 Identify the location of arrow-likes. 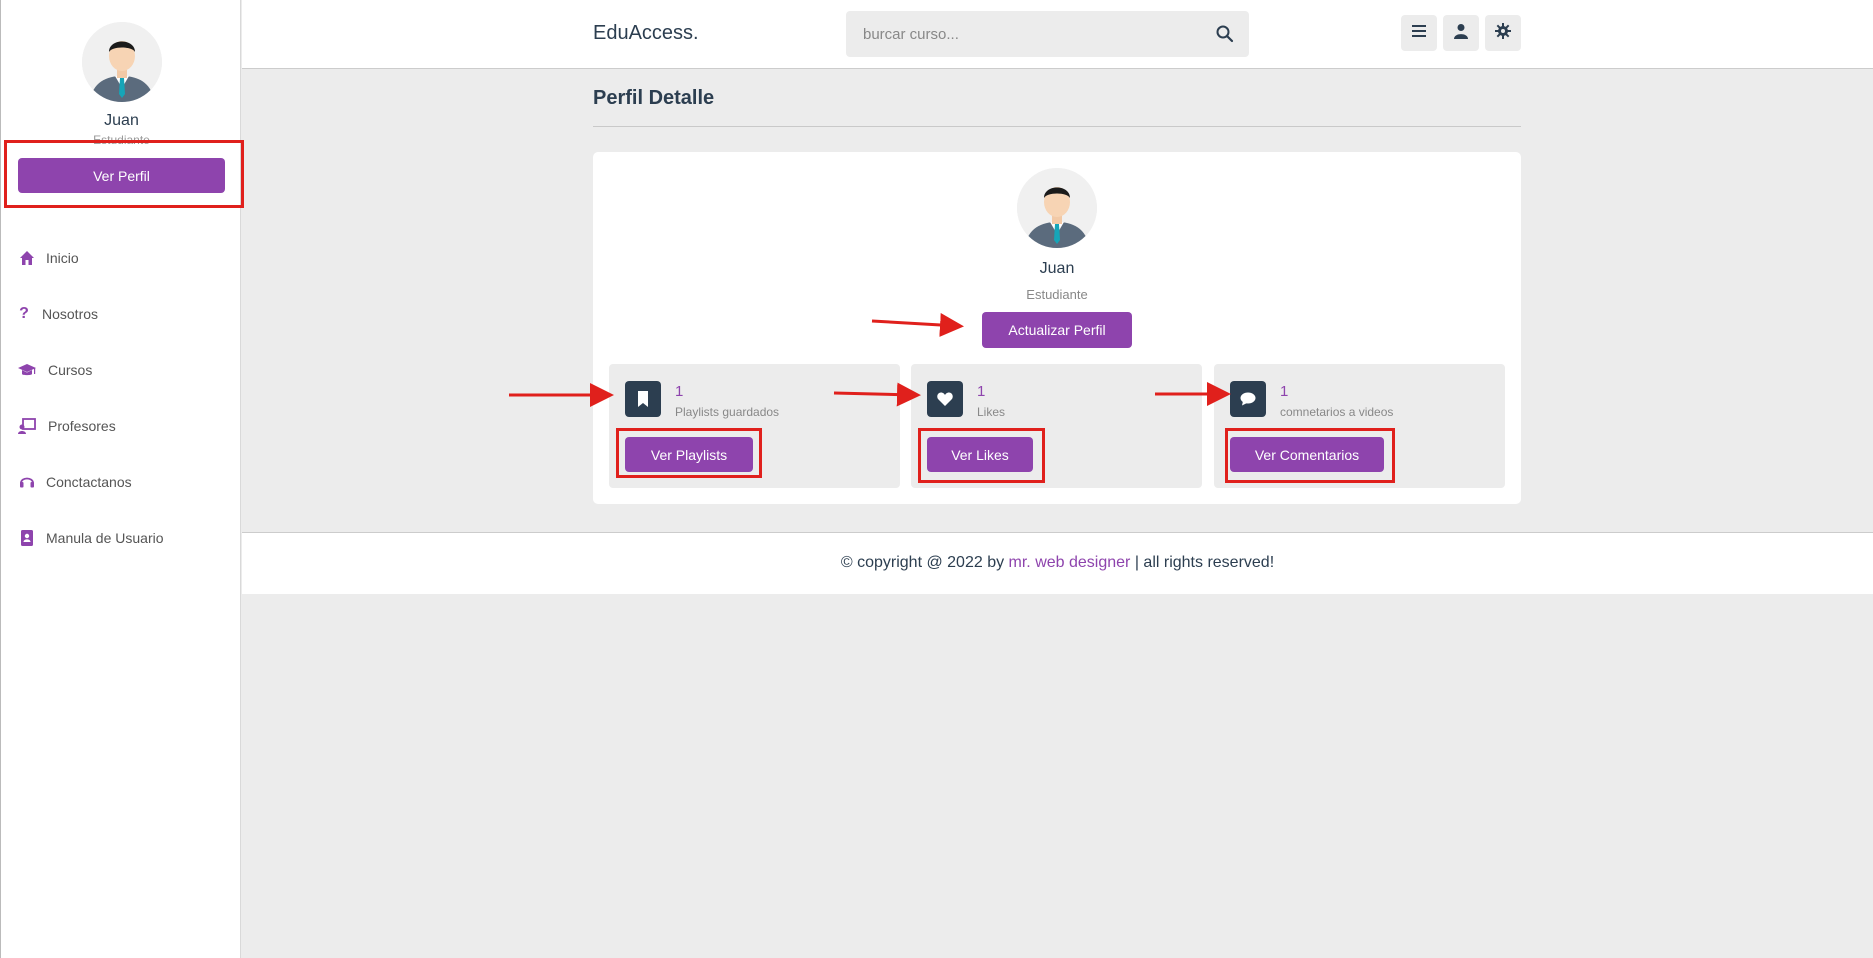
(877, 394).